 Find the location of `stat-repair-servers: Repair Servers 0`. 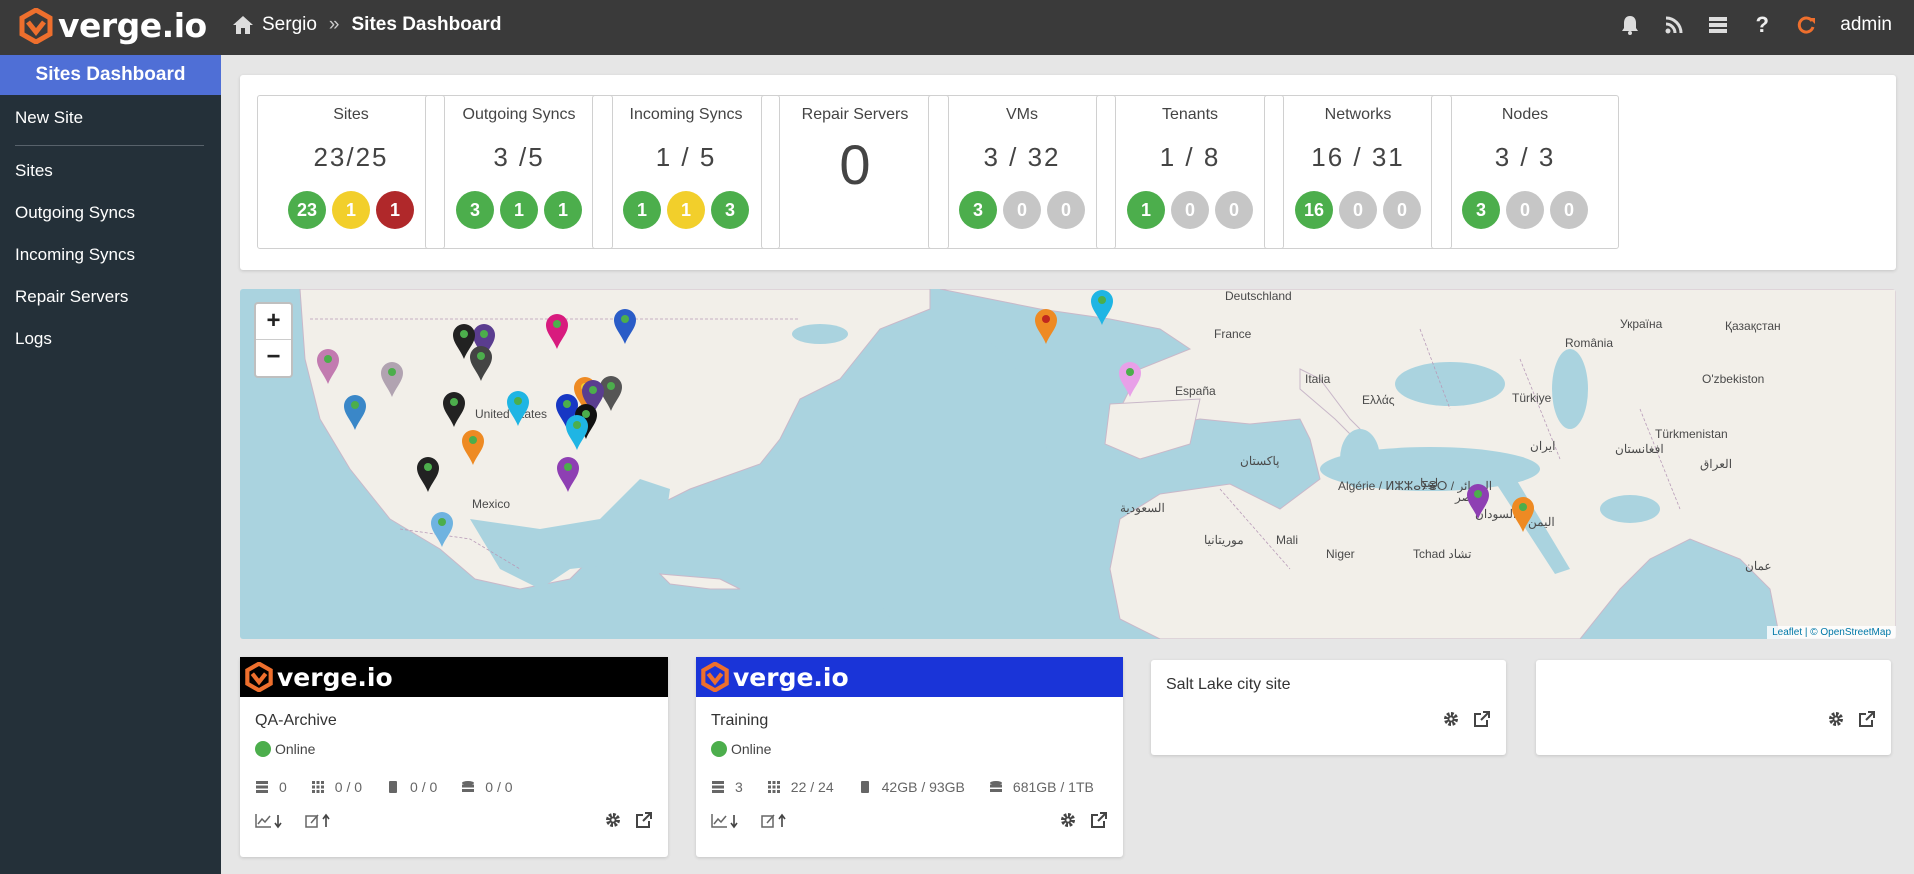

stat-repair-servers: Repair Servers 0 is located at coordinates (855, 172).